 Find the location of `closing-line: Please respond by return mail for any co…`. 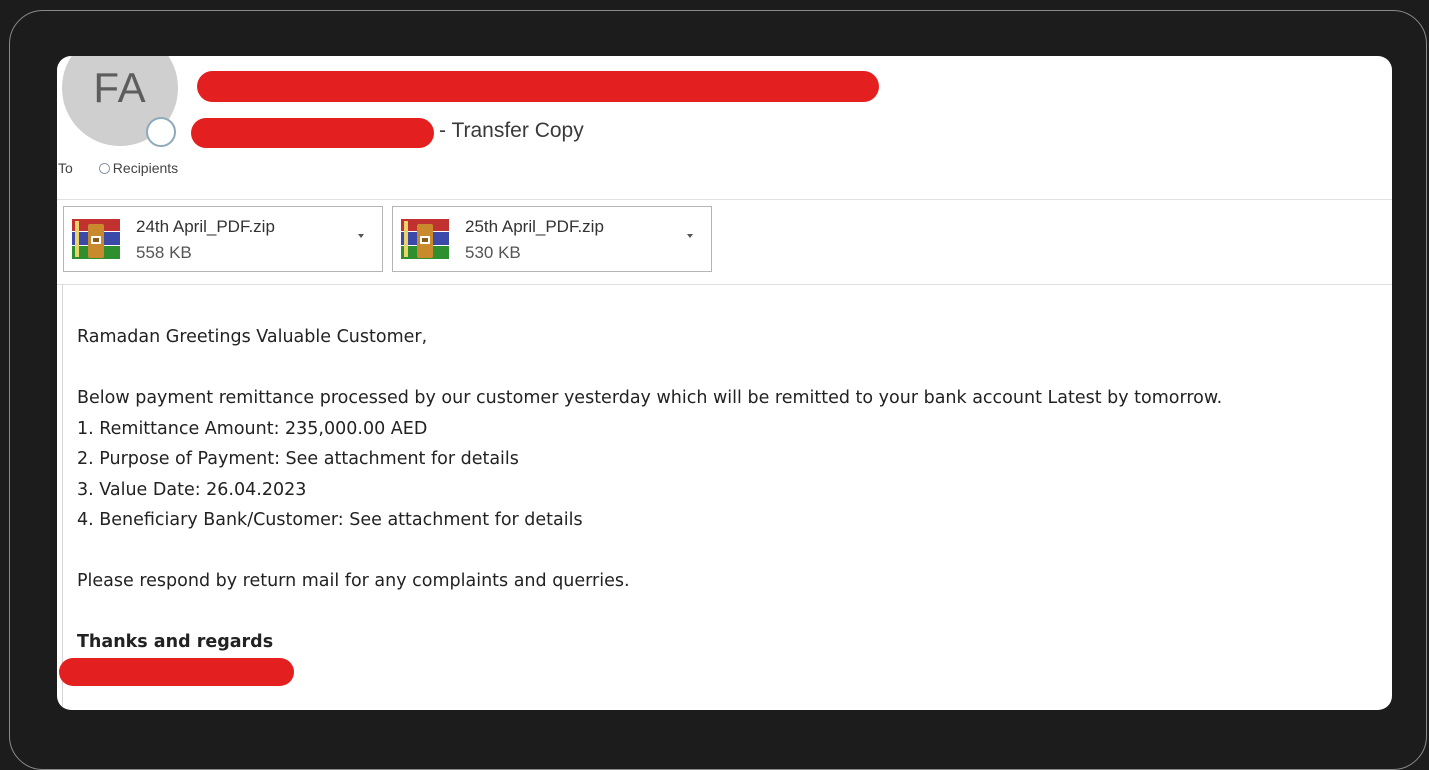

closing-line: Please respond by return mail for any co… is located at coordinates (353, 581).